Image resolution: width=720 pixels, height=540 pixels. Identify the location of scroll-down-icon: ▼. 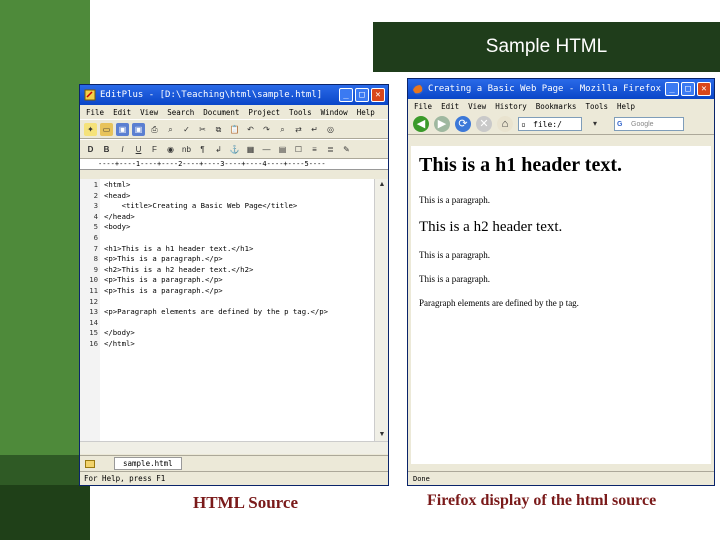
(381, 435).